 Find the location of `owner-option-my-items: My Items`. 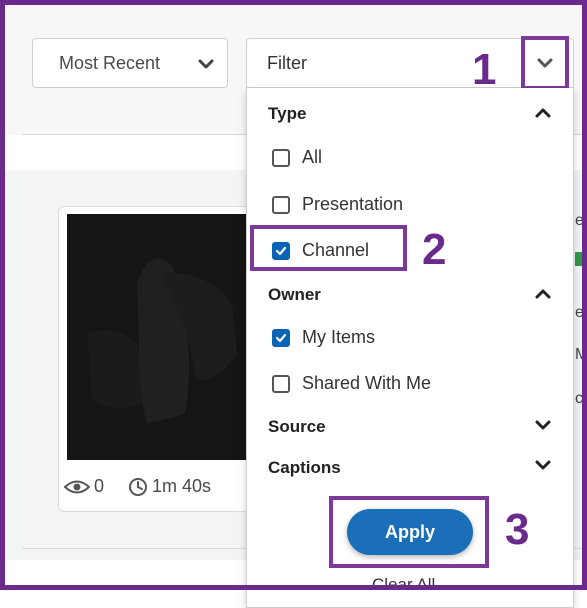

owner-option-my-items: My Items is located at coordinates (323, 337).